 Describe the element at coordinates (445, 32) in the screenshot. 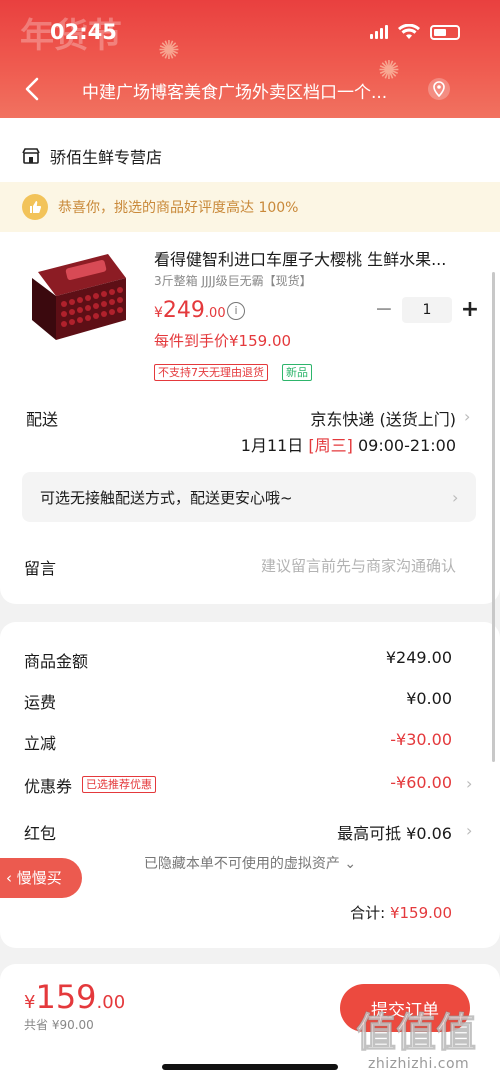

I see `battery-icon` at that location.